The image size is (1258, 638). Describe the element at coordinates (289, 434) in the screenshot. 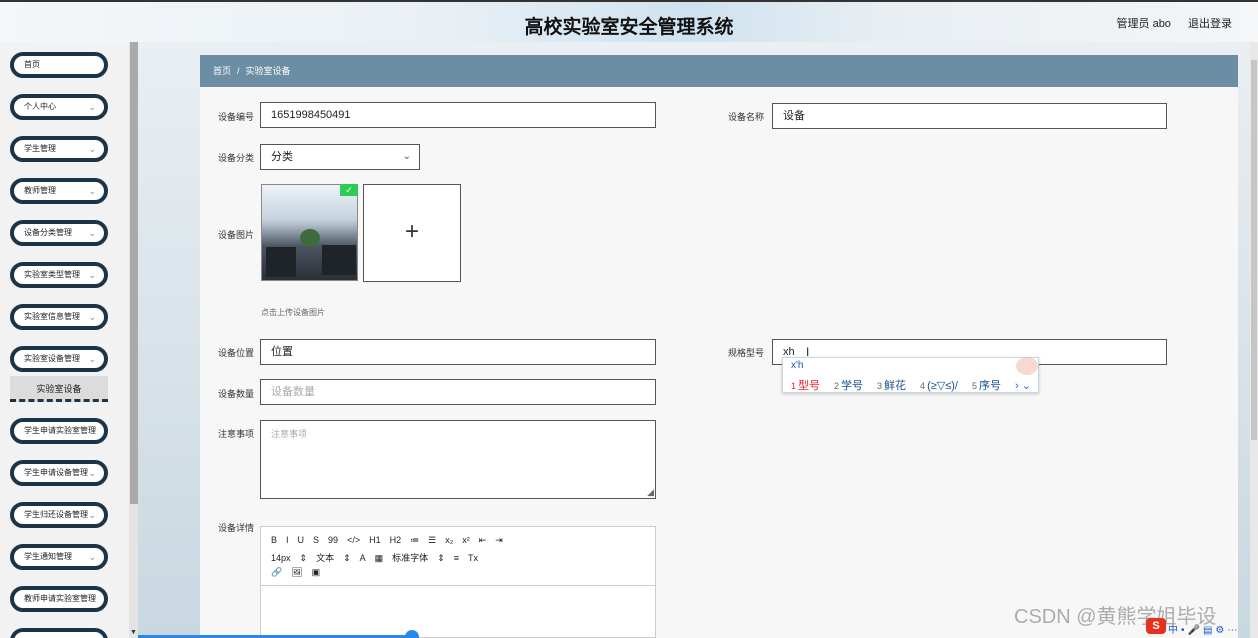

I see `notes-placeholder: 注意事项` at that location.